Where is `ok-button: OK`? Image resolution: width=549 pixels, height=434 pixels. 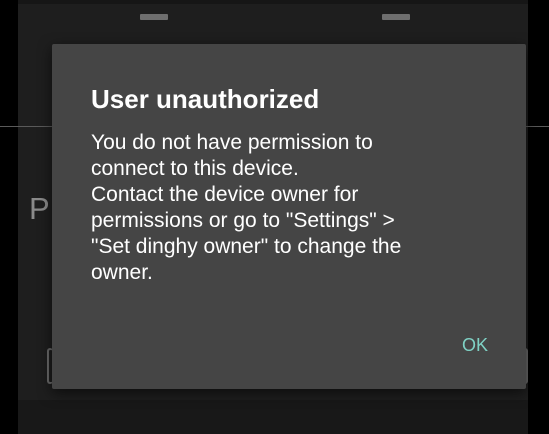 ok-button: OK is located at coordinates (475, 345).